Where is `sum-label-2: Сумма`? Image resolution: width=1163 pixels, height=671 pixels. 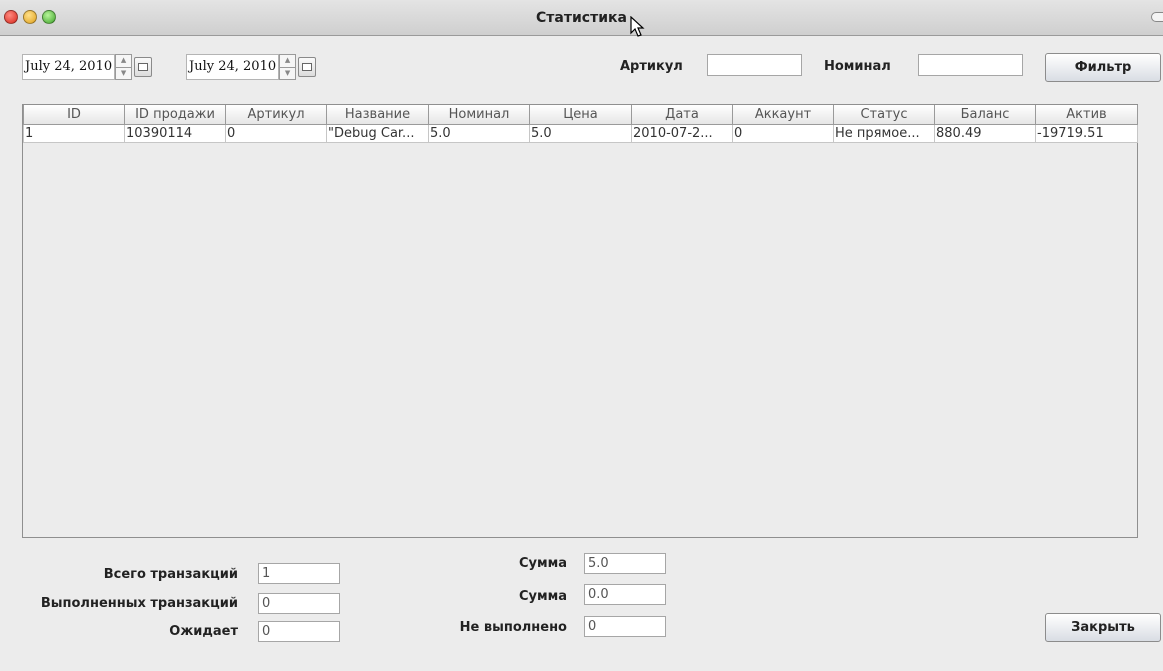 sum-label-2: Сумма is located at coordinates (542, 596).